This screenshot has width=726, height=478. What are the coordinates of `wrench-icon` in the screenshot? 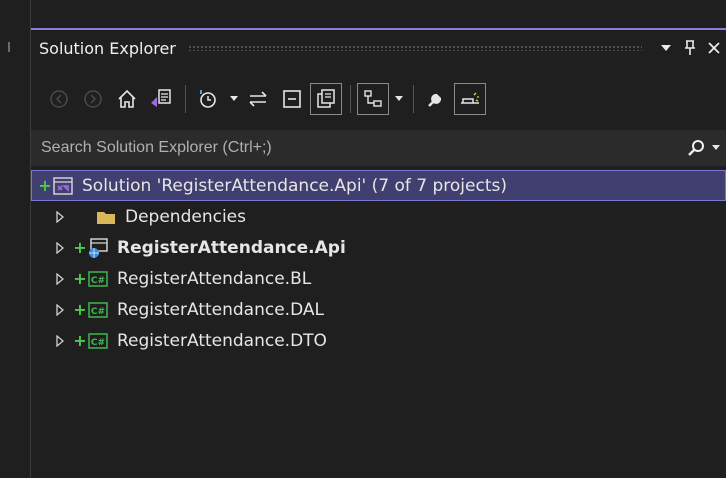 It's located at (435, 100).